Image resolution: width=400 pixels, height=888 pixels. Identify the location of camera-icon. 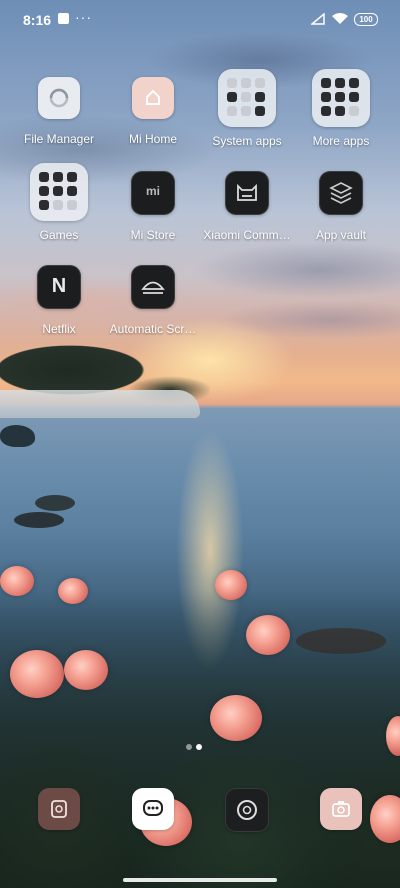
(341, 809).